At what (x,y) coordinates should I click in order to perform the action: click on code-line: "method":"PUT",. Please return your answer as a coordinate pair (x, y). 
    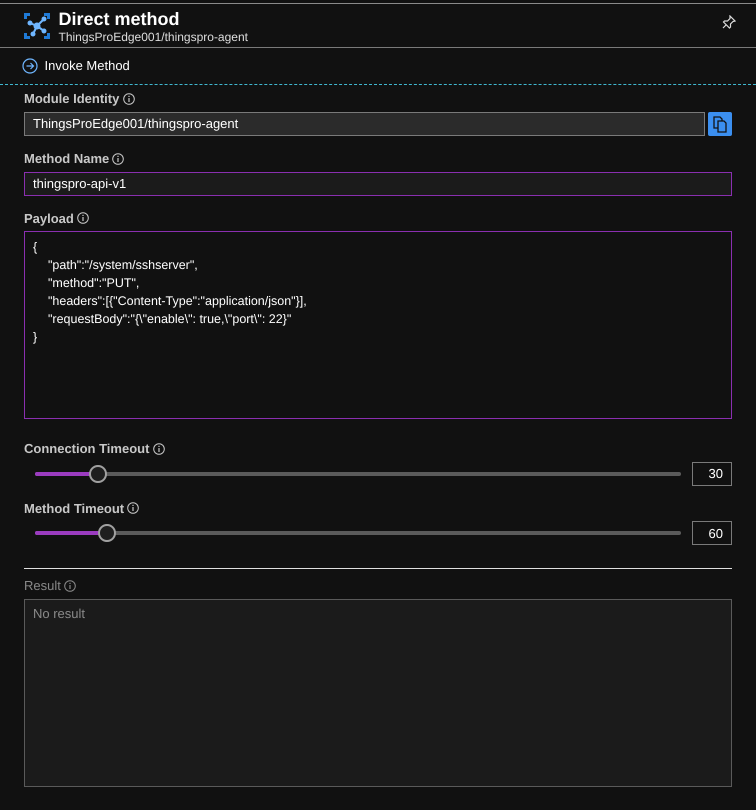
    Looking at the image, I should click on (93, 283).